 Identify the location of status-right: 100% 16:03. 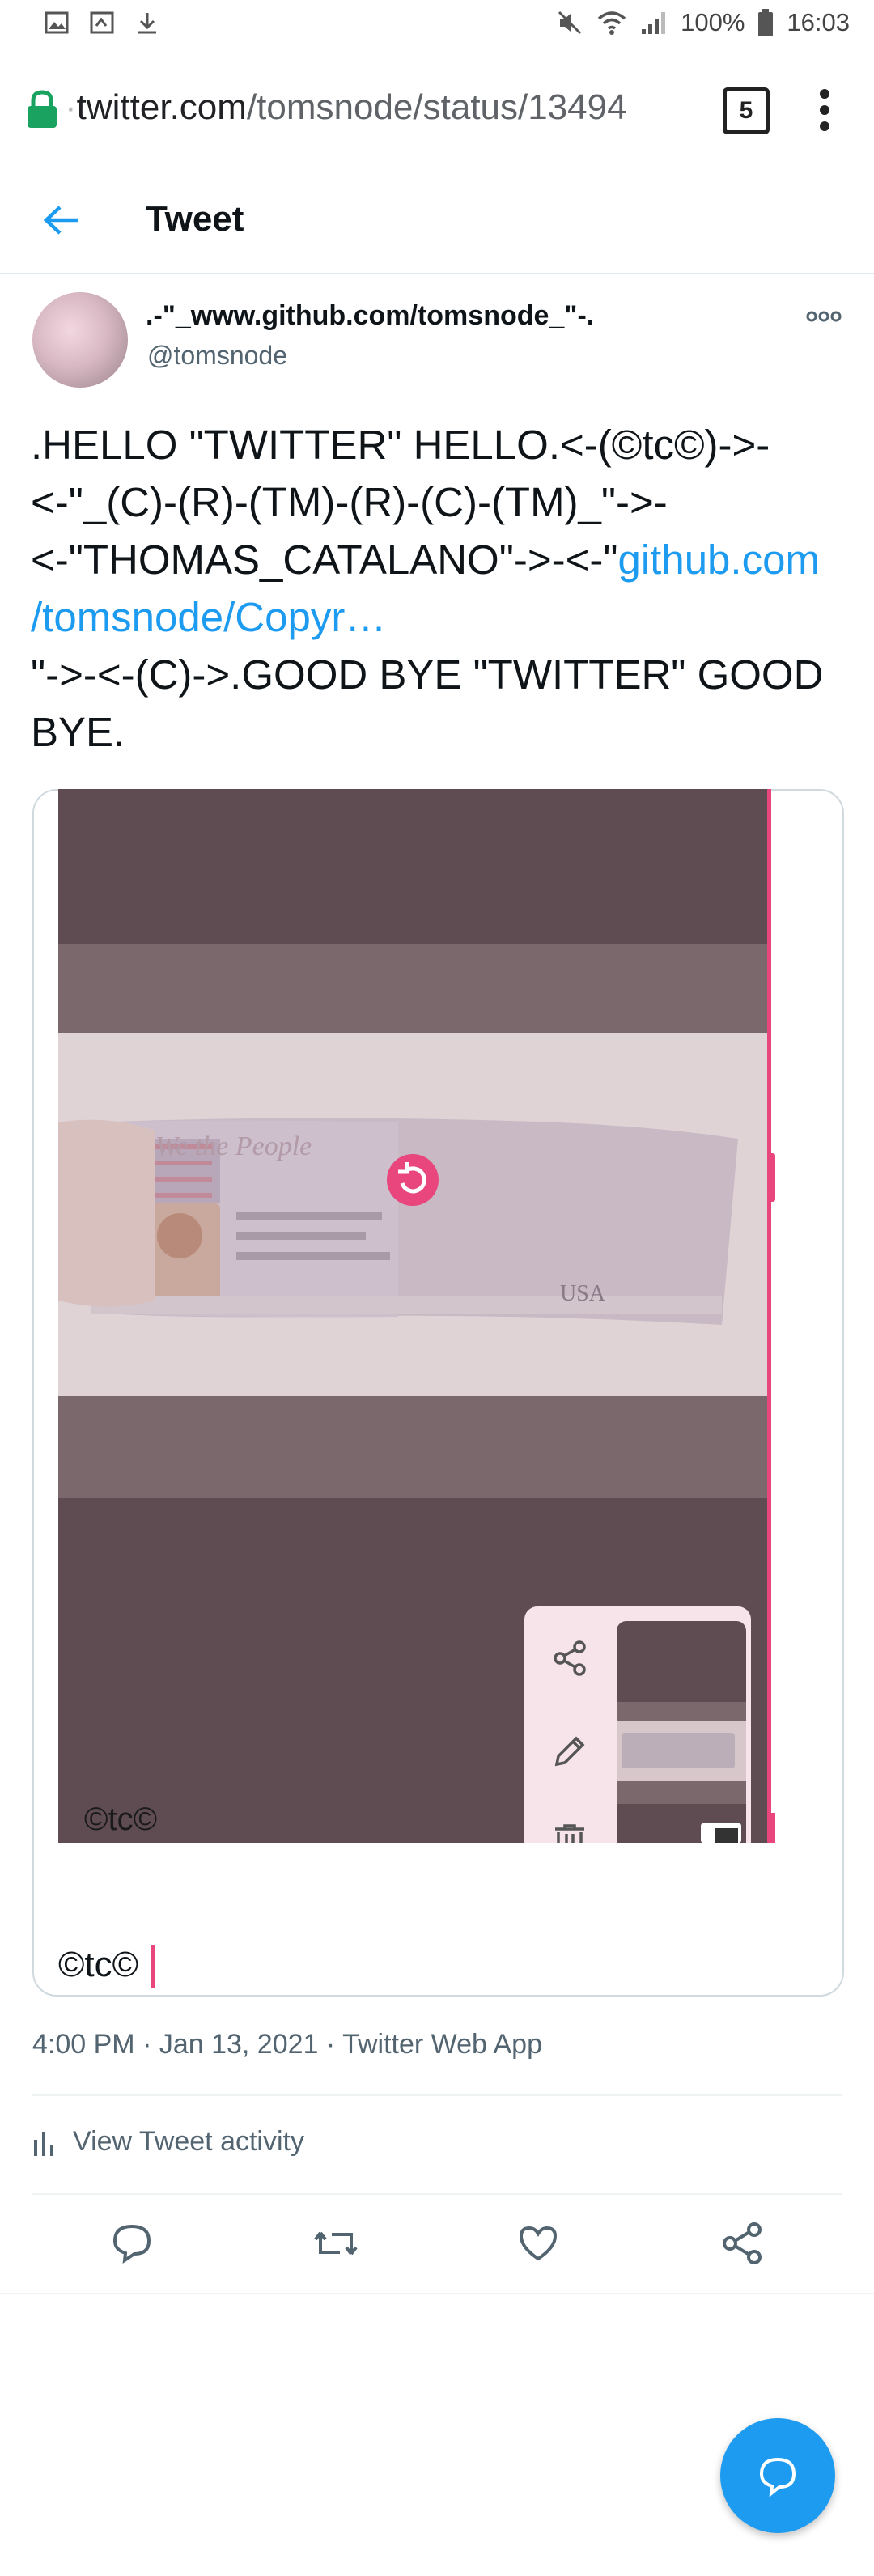
(703, 22).